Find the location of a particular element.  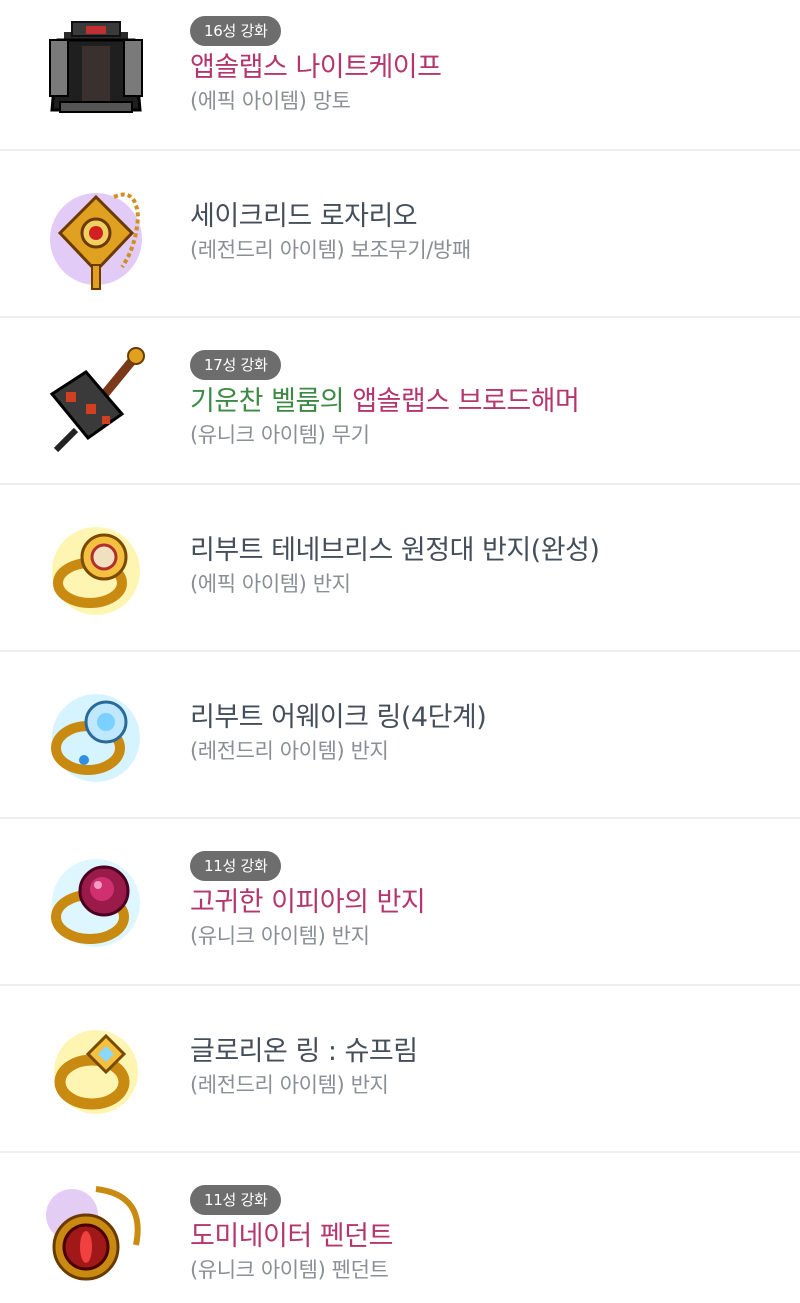

enhance-badge: 16성 강화 is located at coordinates (236, 31).